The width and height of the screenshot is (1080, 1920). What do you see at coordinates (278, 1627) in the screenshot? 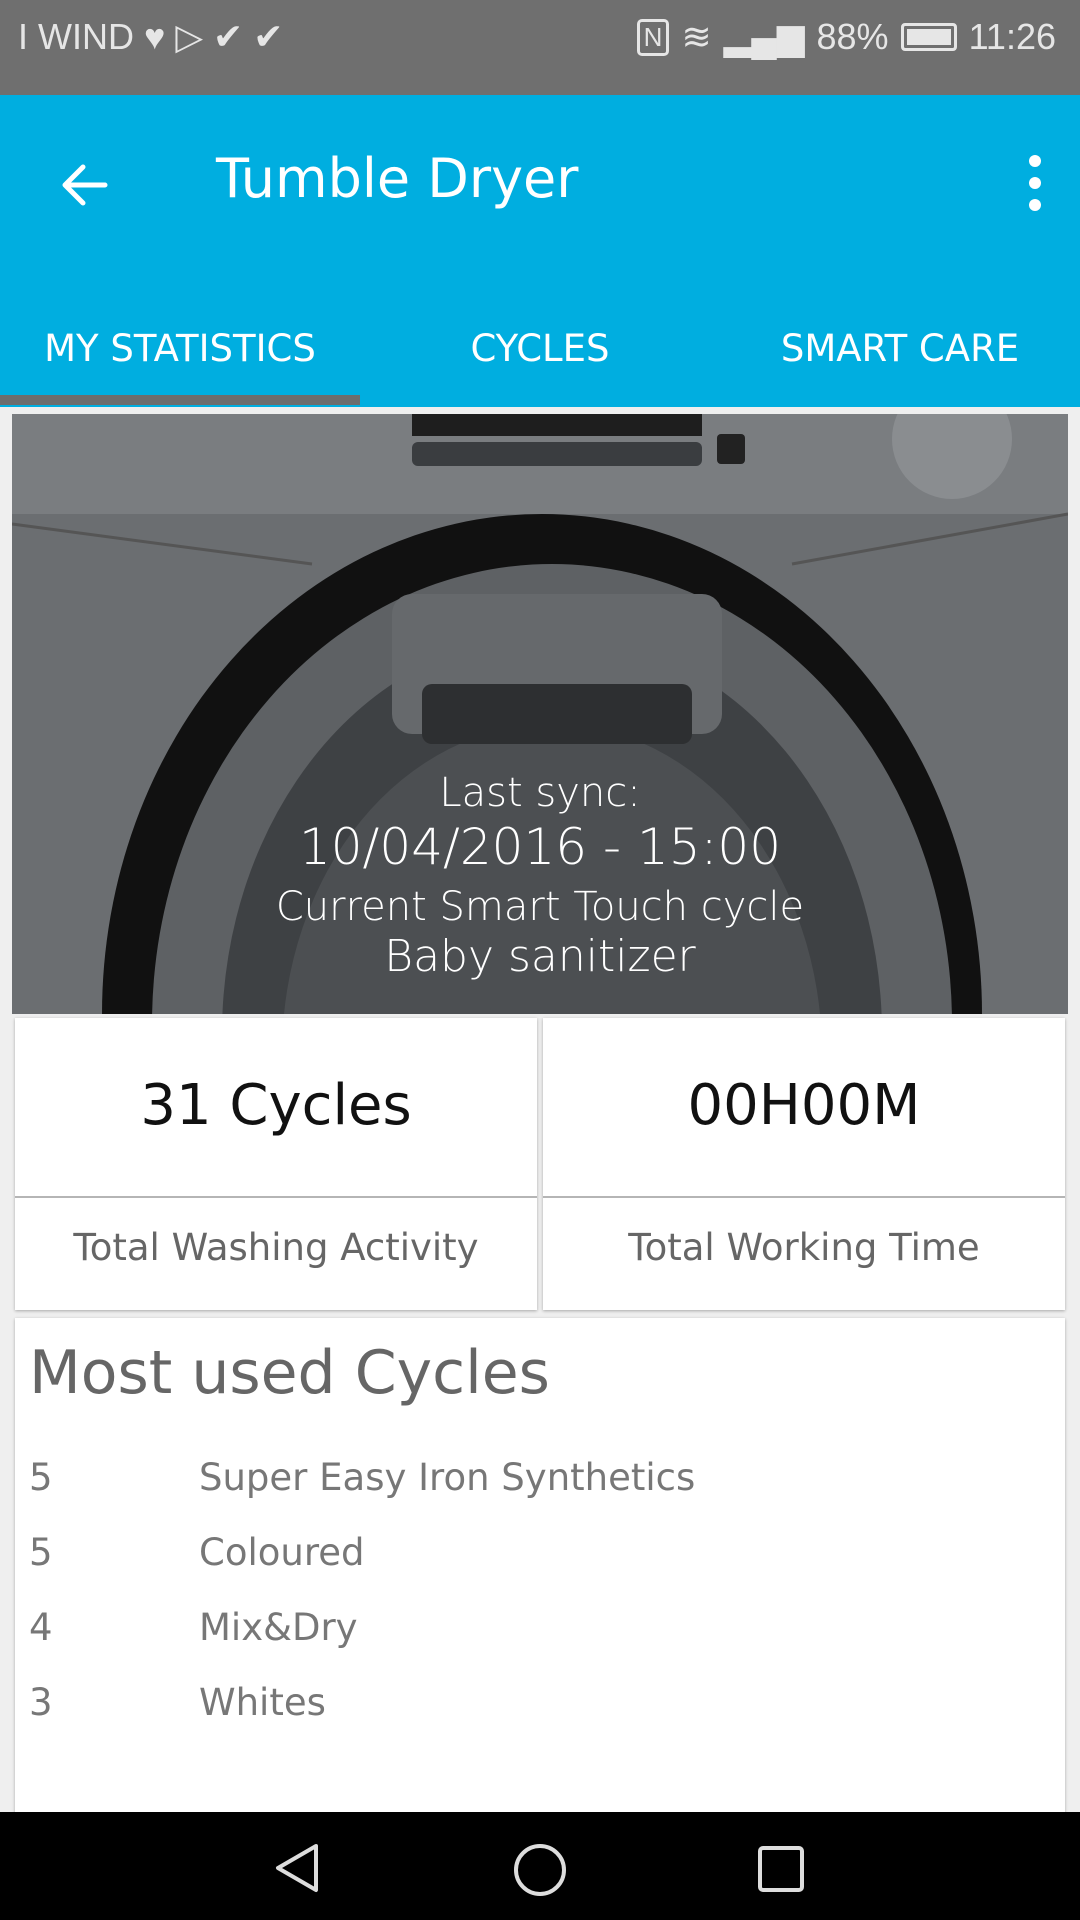
I see `cycle-name: Mix&Dry` at bounding box center [278, 1627].